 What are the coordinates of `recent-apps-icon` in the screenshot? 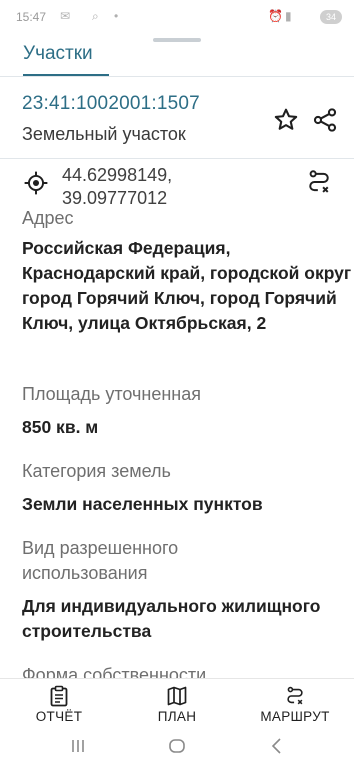 It's located at (78, 746).